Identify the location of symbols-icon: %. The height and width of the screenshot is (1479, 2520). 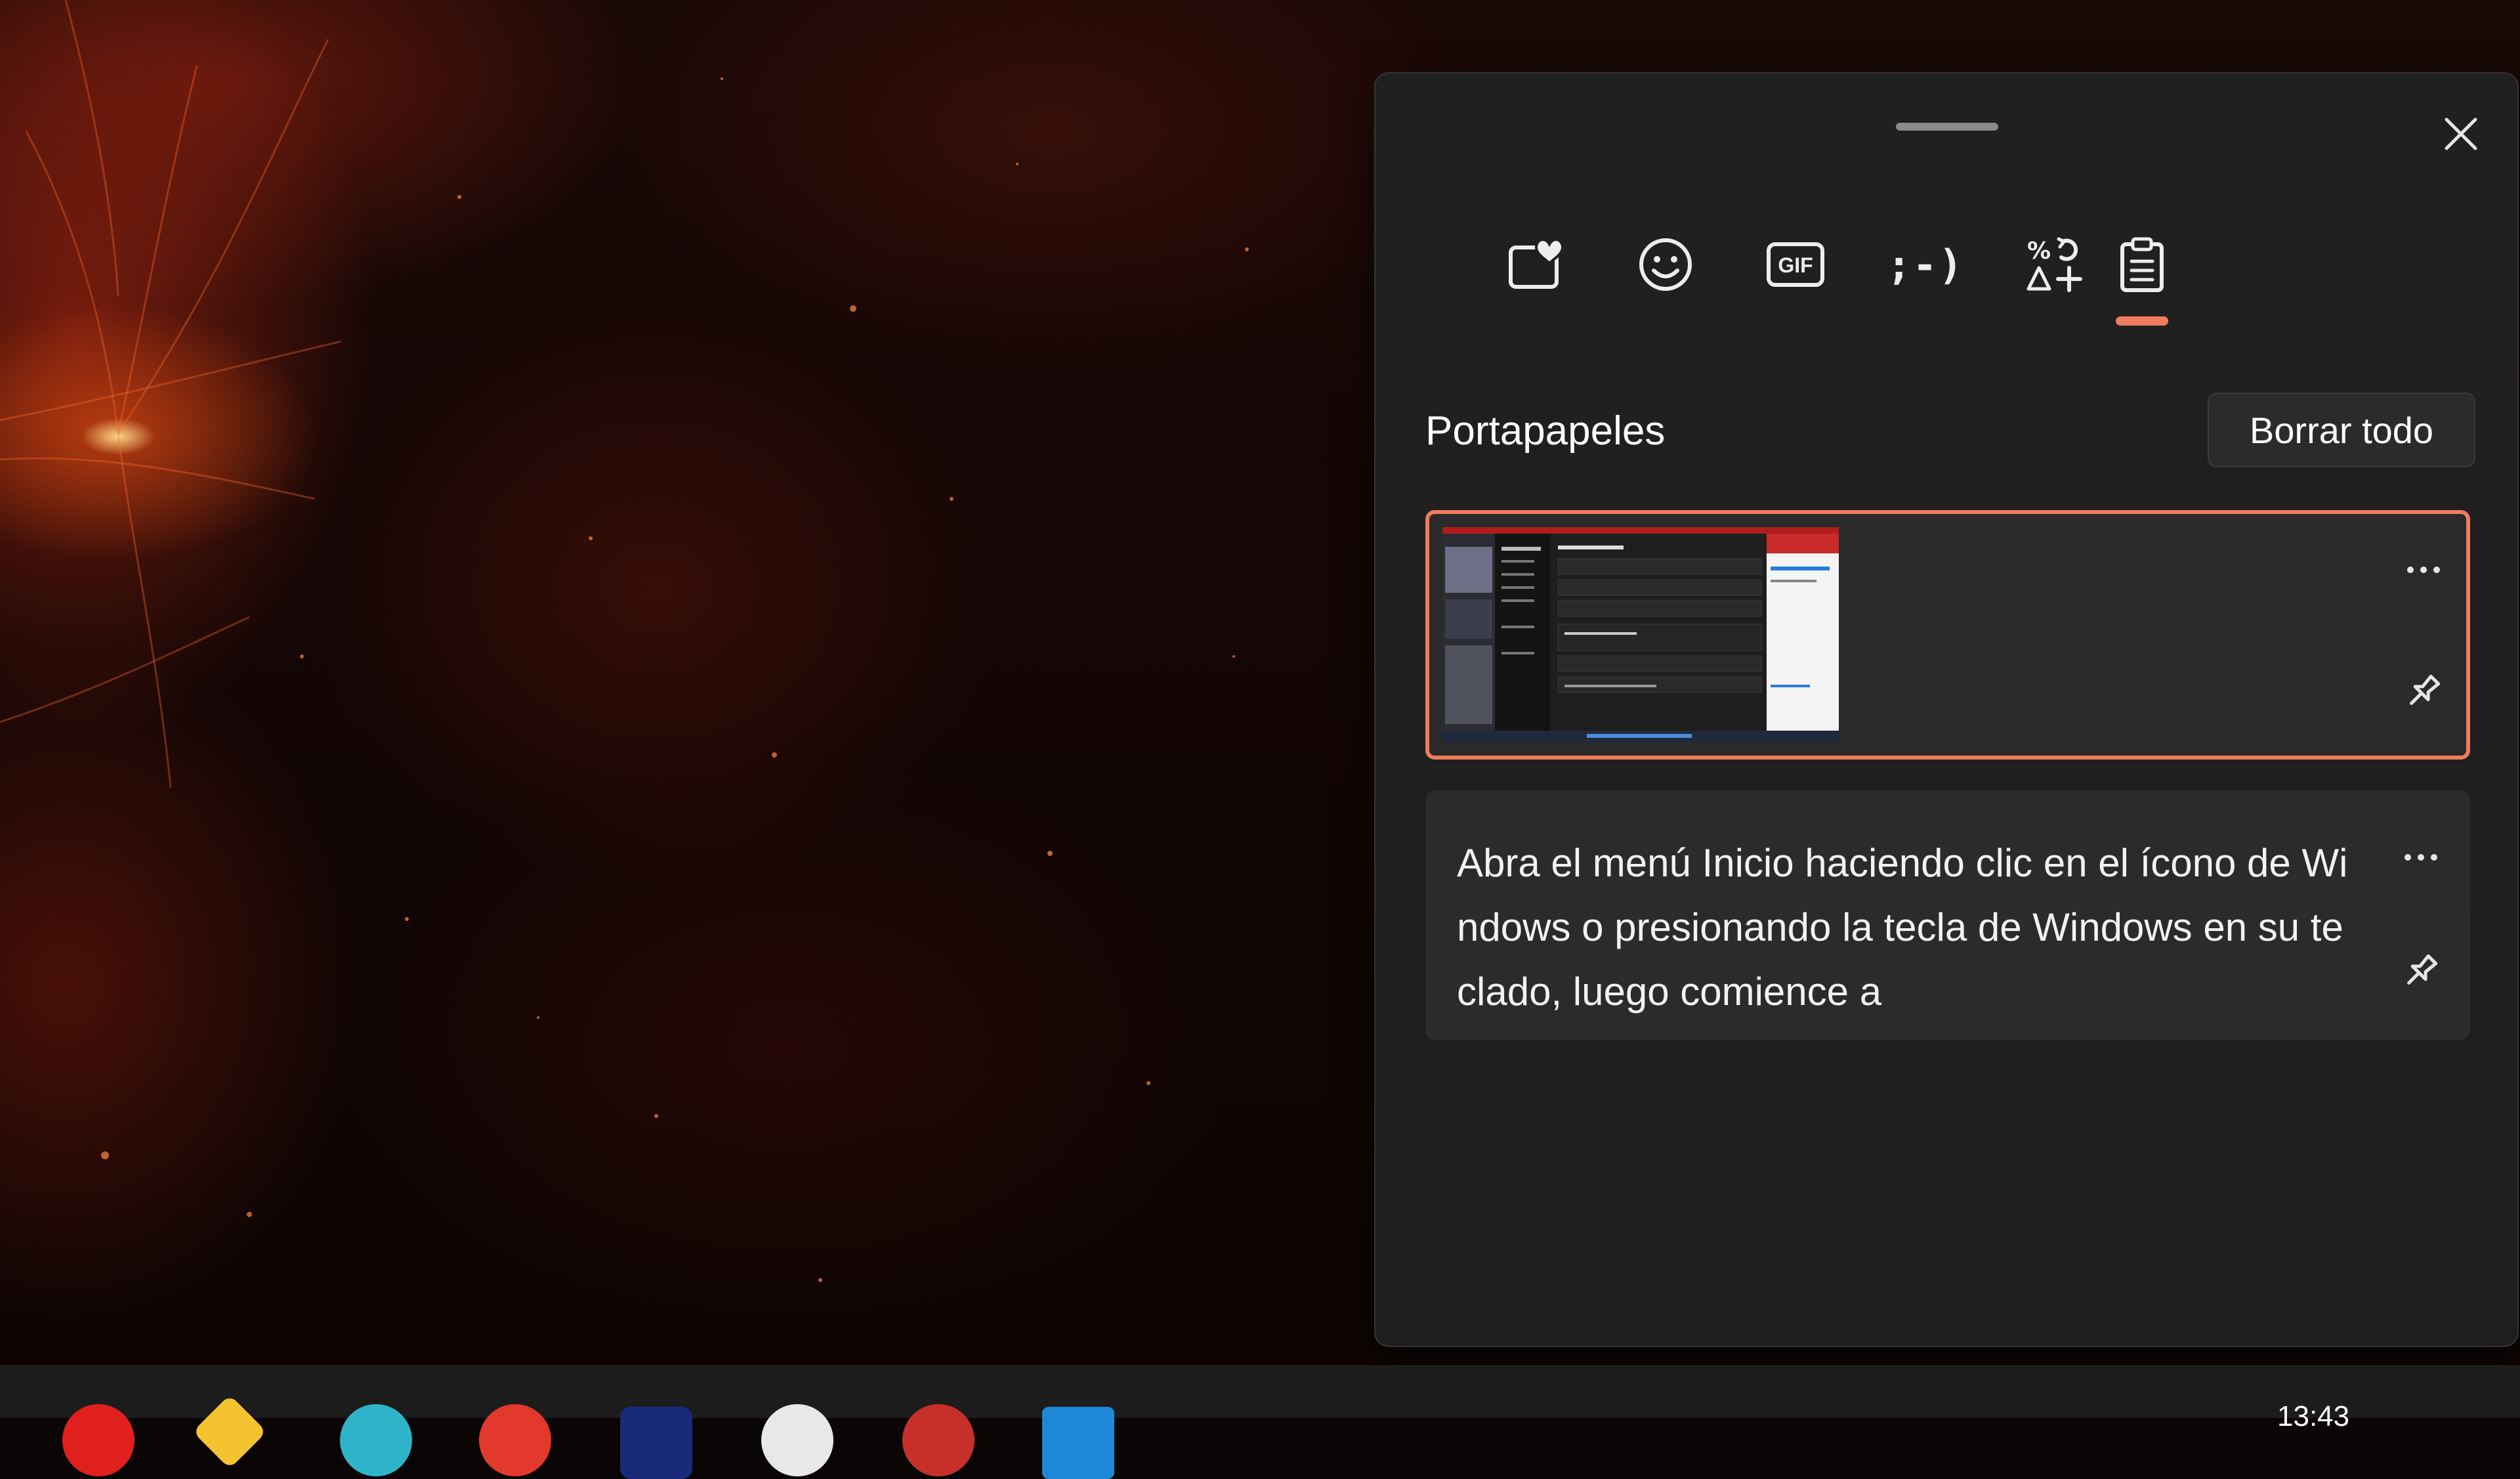
(2054, 264).